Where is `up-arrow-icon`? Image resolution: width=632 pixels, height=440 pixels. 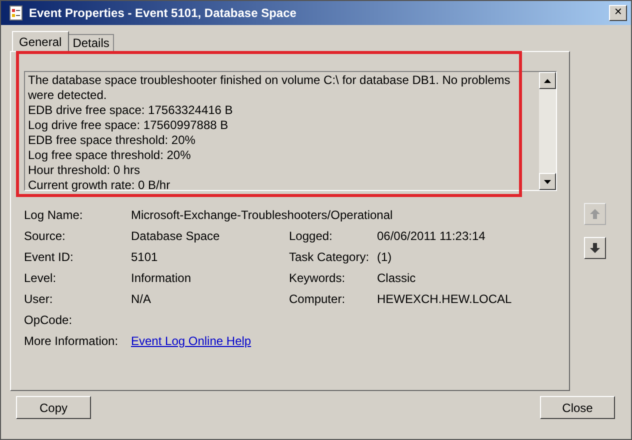 up-arrow-icon is located at coordinates (595, 214).